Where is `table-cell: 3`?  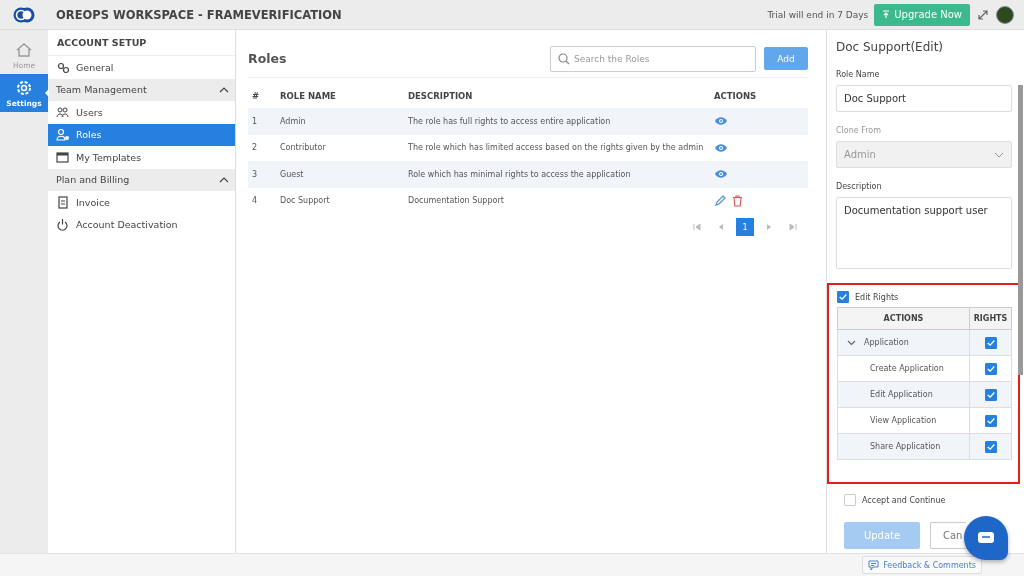
table-cell: 3 is located at coordinates (262, 174).